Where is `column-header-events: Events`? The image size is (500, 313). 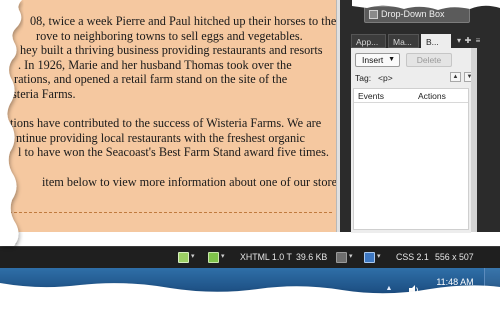 column-header-events: Events is located at coordinates (371, 96).